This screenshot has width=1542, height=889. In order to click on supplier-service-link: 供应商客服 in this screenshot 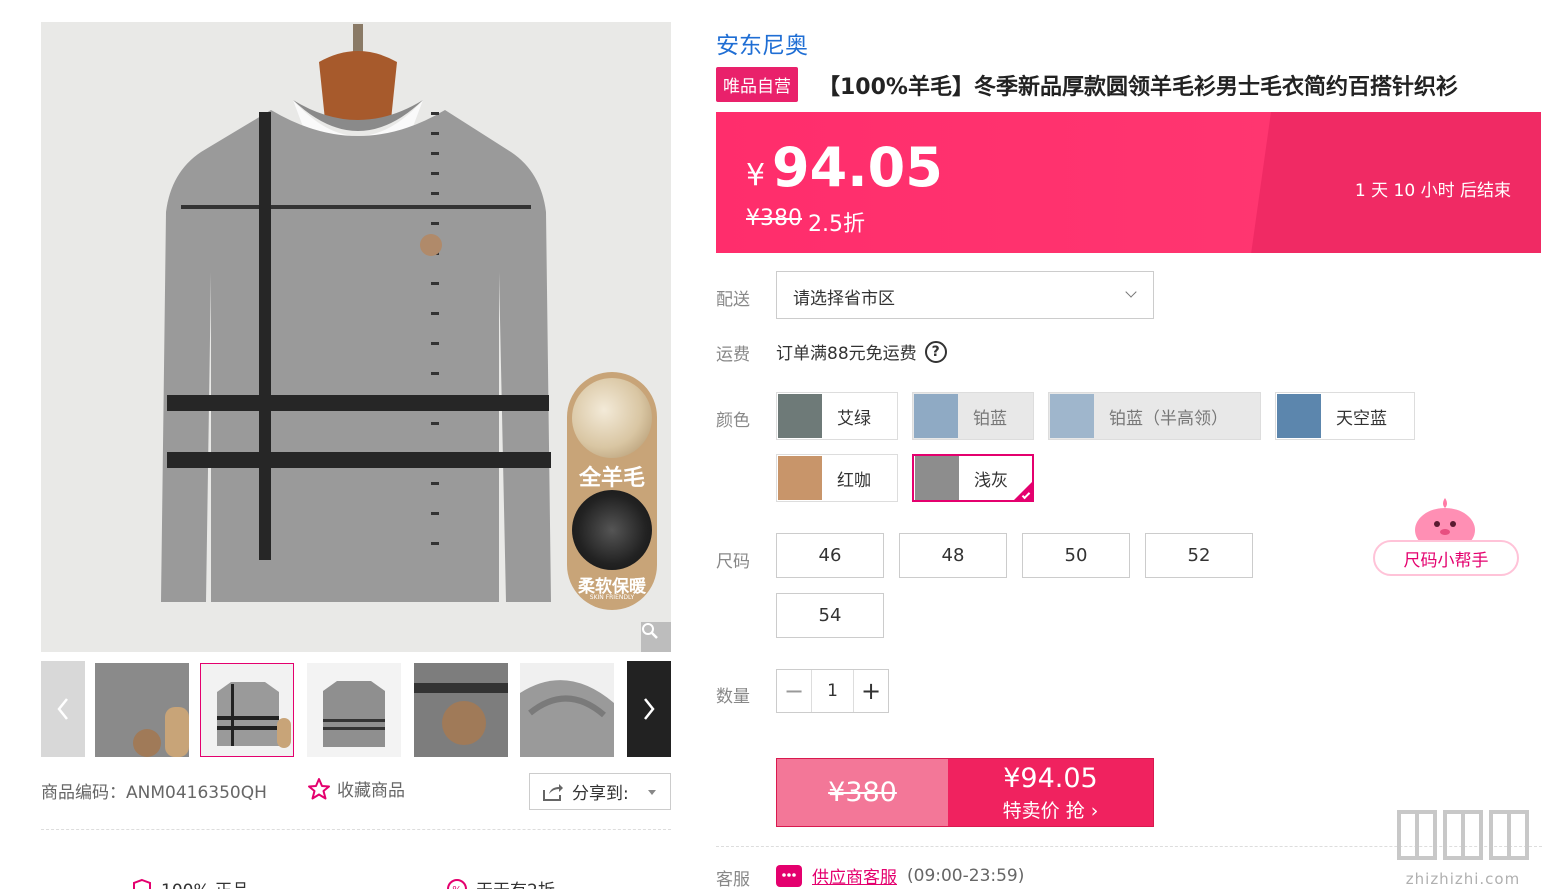, I will do `click(854, 875)`.